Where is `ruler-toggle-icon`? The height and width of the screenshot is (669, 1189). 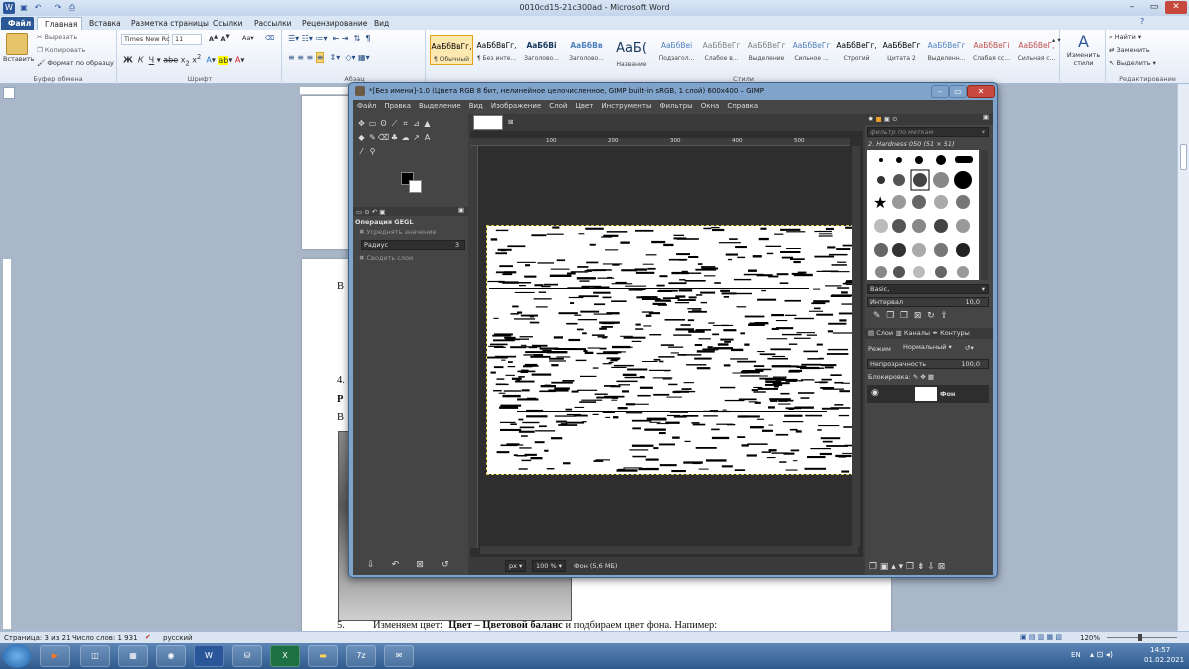
ruler-toggle-icon is located at coordinates (9, 93).